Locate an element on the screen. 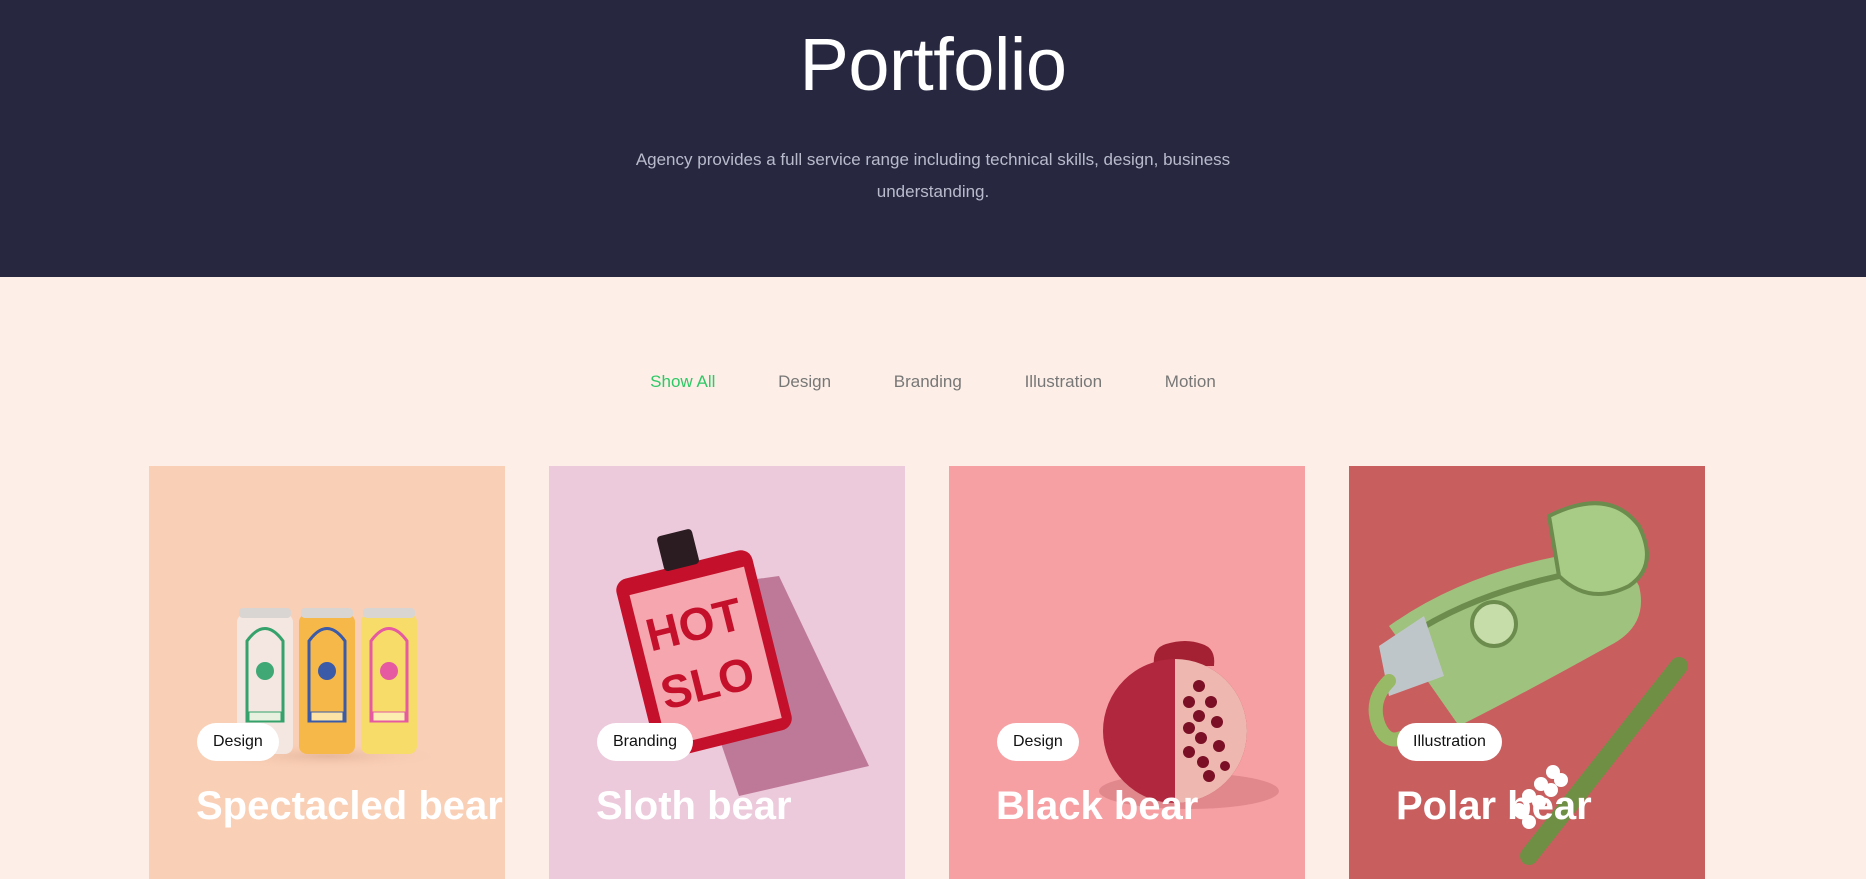  portfolio-card-sloth-bear: HOT SLO Branding Sloth bear is located at coordinates (727, 672).